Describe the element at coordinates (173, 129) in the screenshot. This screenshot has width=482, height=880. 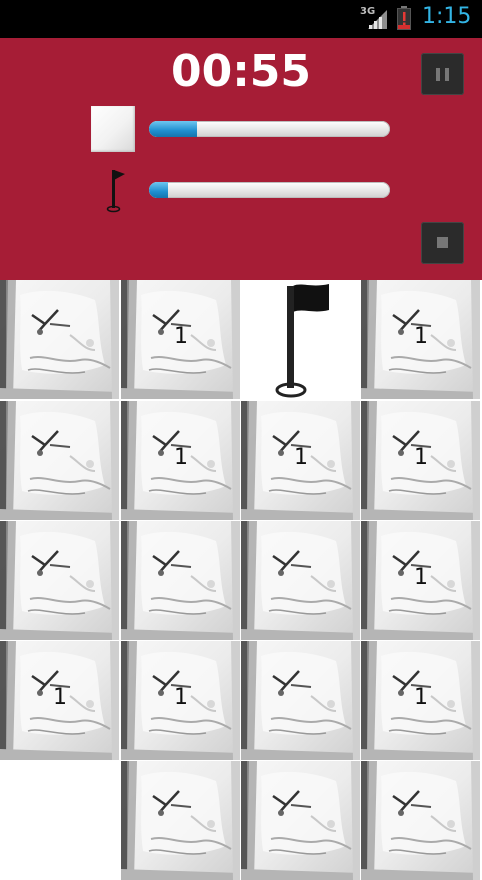
I see `cells-progress-fill` at that location.